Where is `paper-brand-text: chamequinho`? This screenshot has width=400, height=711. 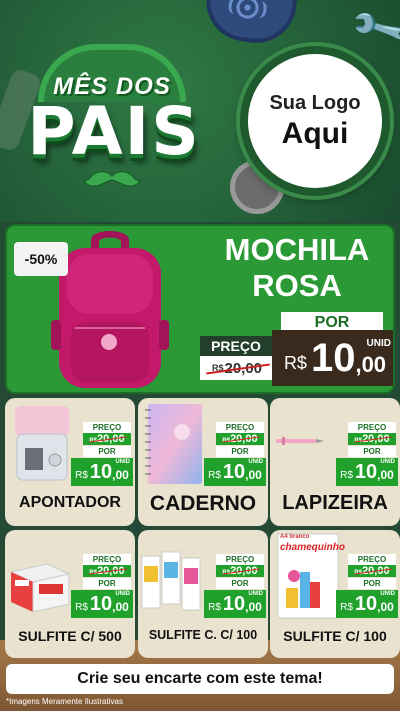
paper-brand-text: chamequinho is located at coordinates (313, 547).